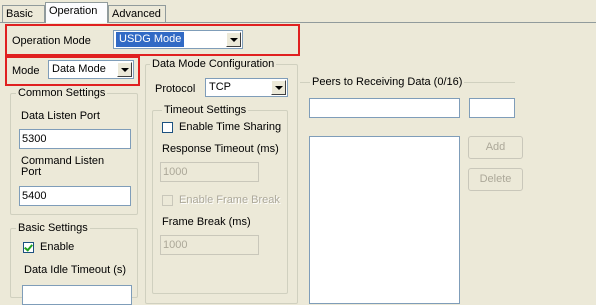  Describe the element at coordinates (150, 39) in the screenshot. I see `operation-mode-value: USDG Mode` at that location.